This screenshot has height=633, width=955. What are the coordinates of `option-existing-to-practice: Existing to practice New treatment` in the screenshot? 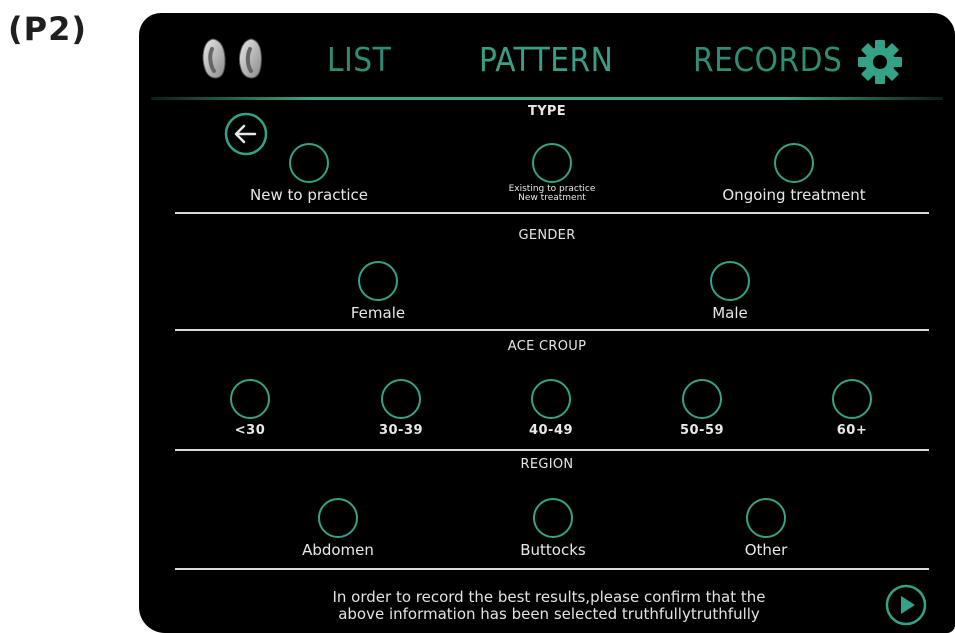 It's located at (552, 173).